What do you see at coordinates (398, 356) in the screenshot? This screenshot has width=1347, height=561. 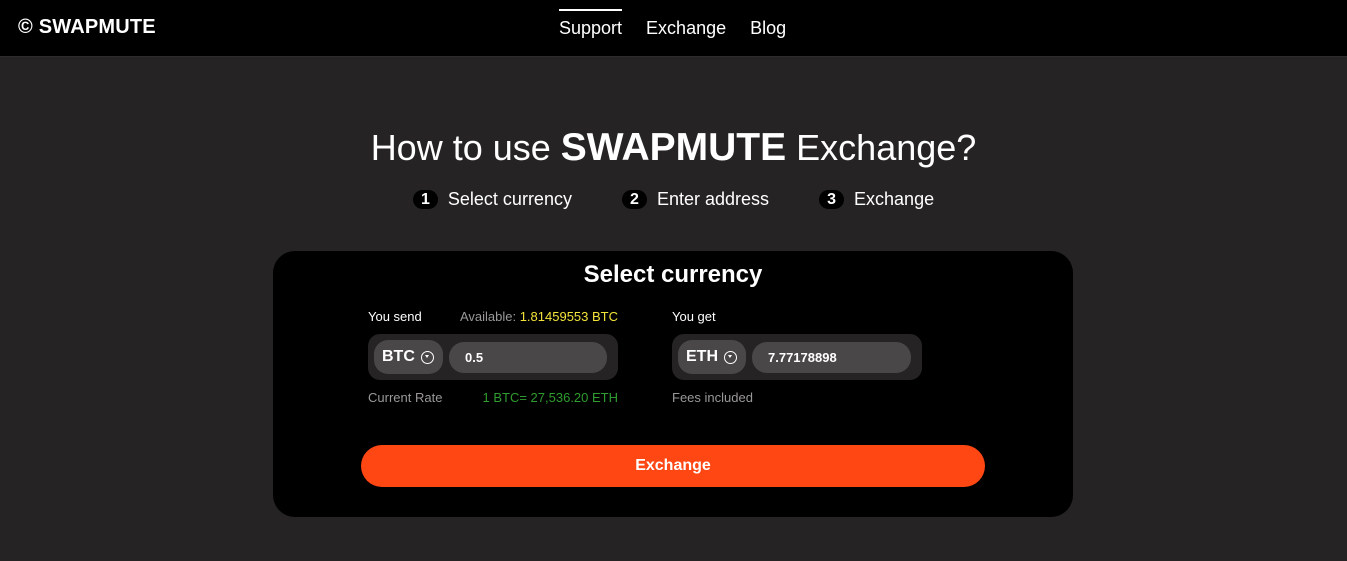 I see `send-currency-code: BTC` at bounding box center [398, 356].